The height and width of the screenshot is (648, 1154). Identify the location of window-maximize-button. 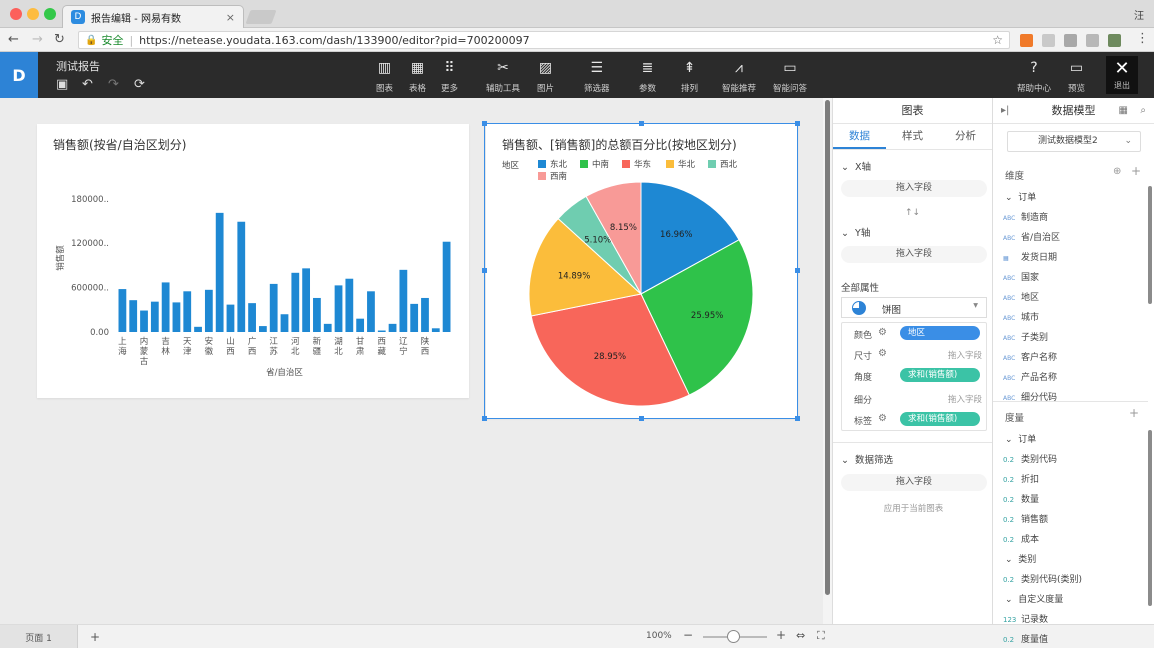
(50, 14).